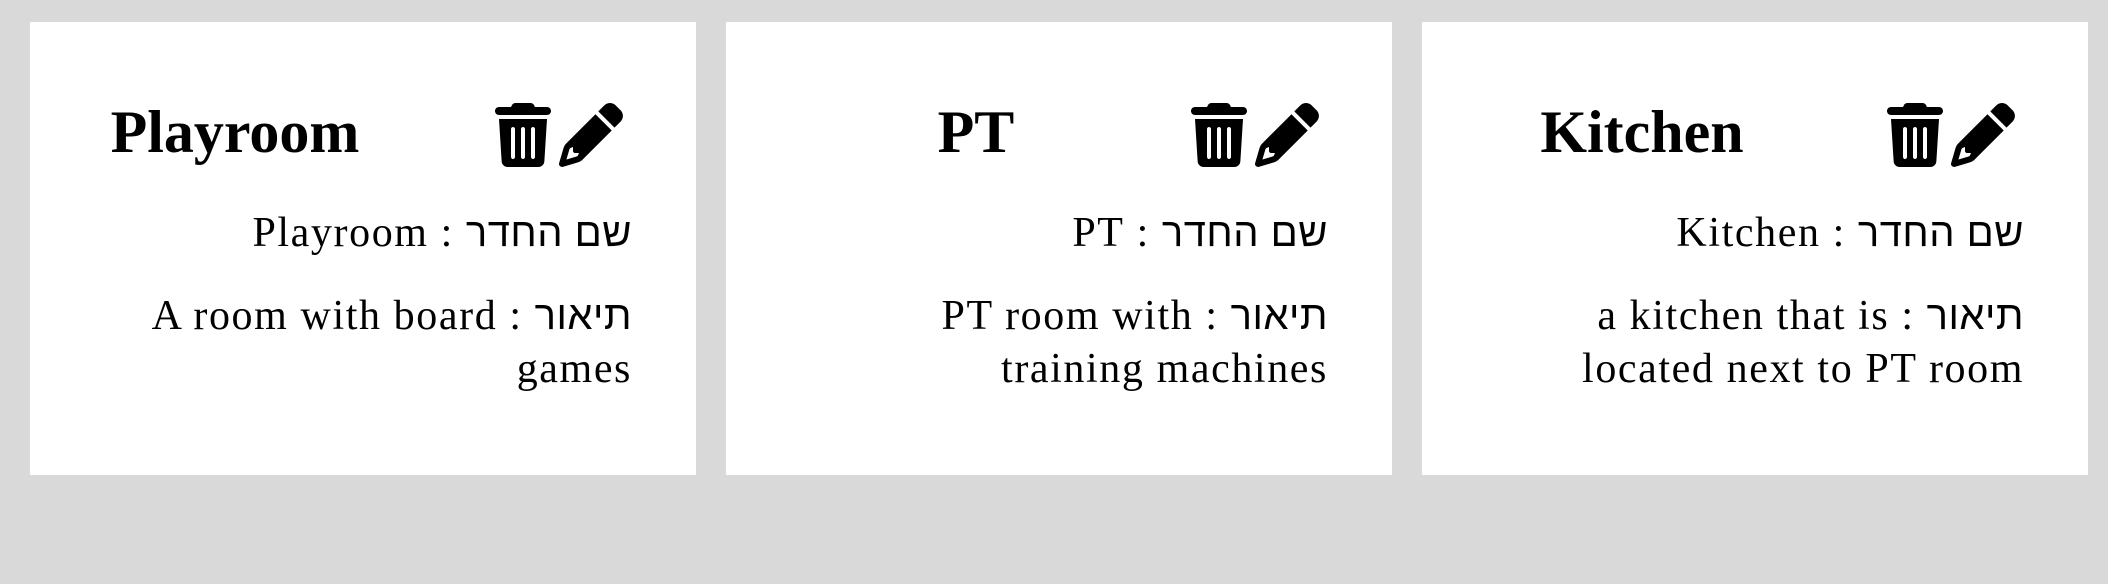  What do you see at coordinates (1755, 130) in the screenshot?
I see `room-card-header: Kitchen` at bounding box center [1755, 130].